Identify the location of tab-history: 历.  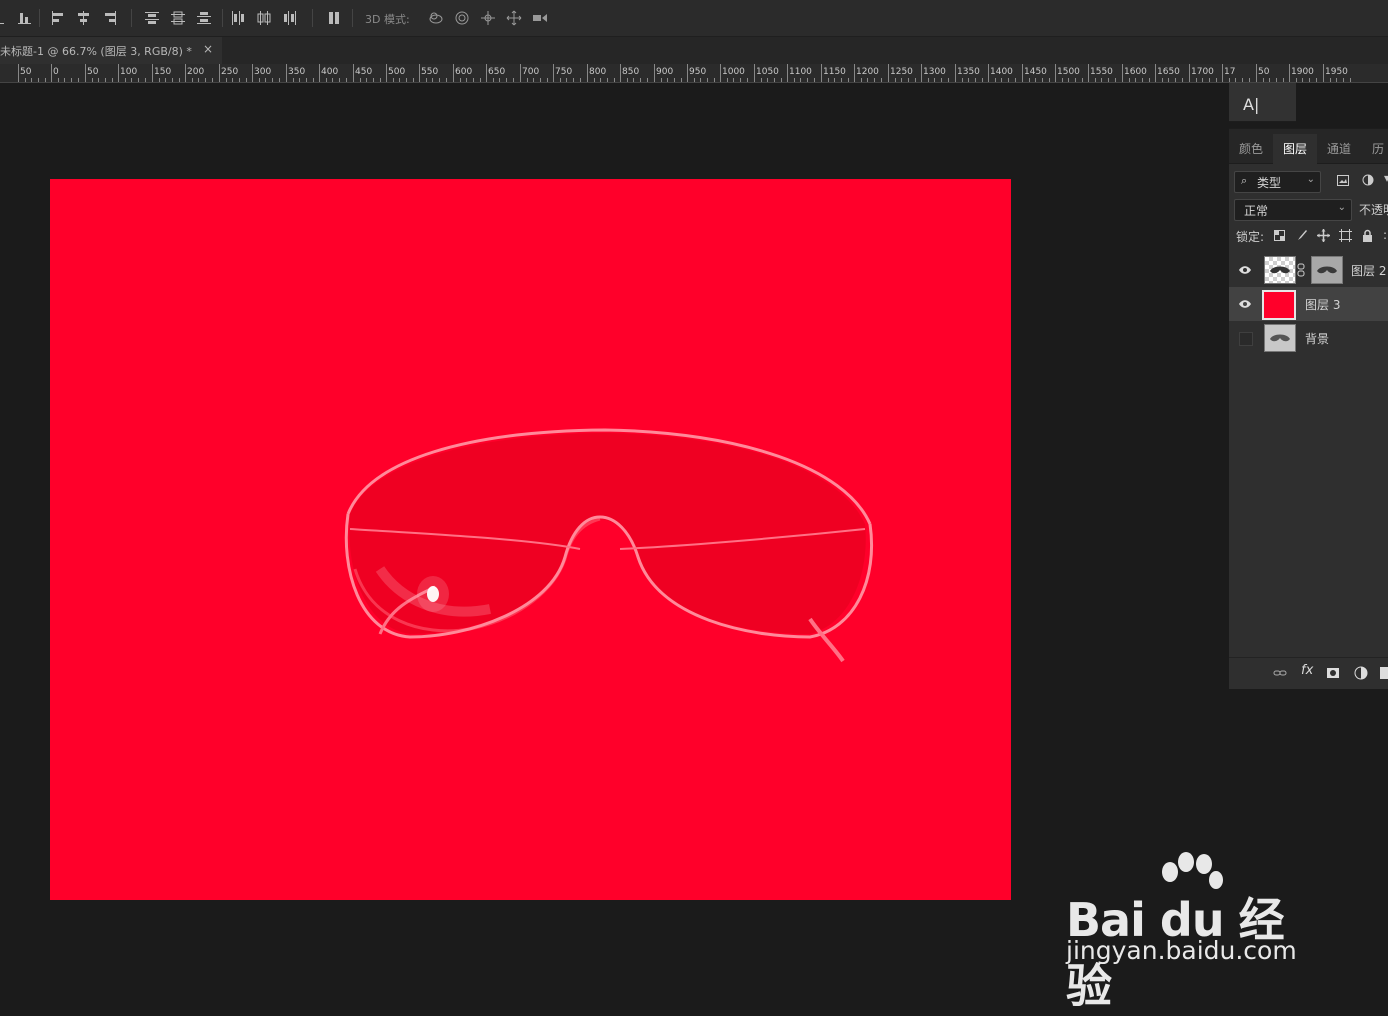
(1378, 148).